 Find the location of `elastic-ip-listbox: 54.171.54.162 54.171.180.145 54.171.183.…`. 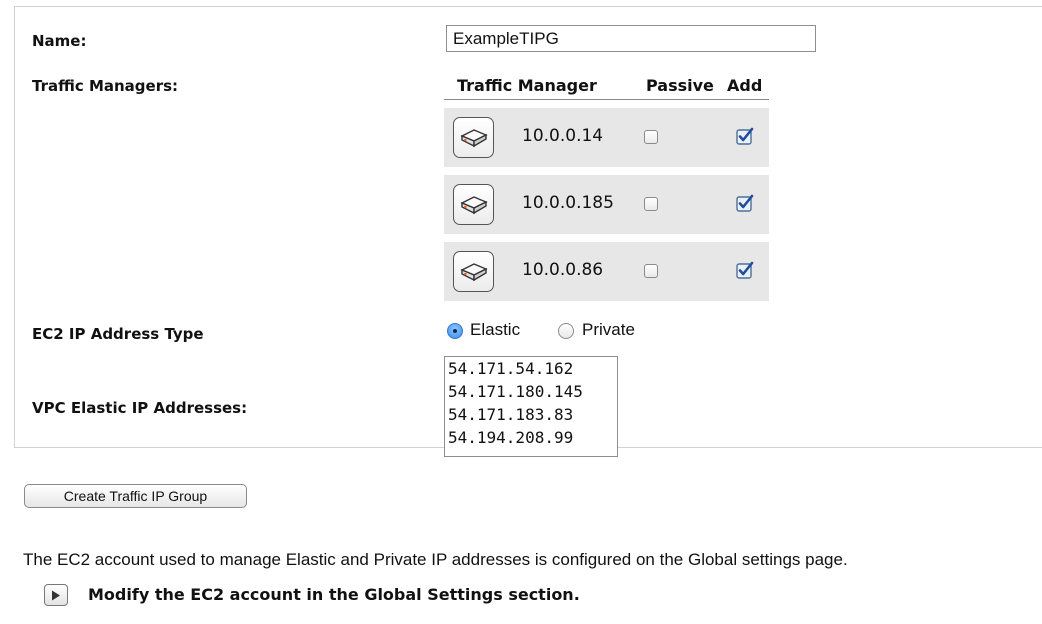

elastic-ip-listbox: 54.171.54.162 54.171.180.145 54.171.183.… is located at coordinates (531, 406).